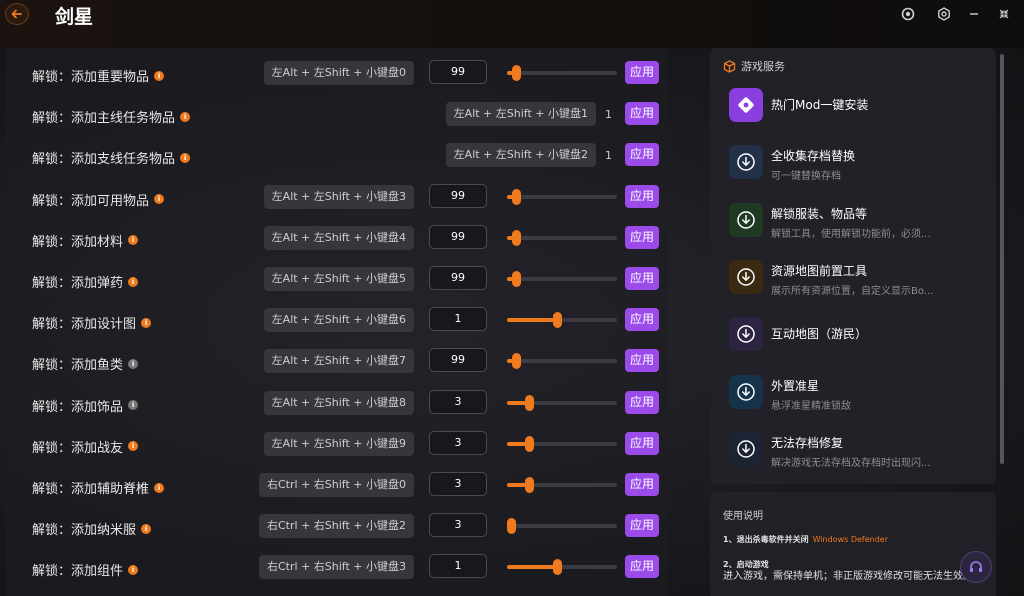  I want to click on hotkey-label: 左Alt + 左Shift + 小键盘5, so click(338, 279).